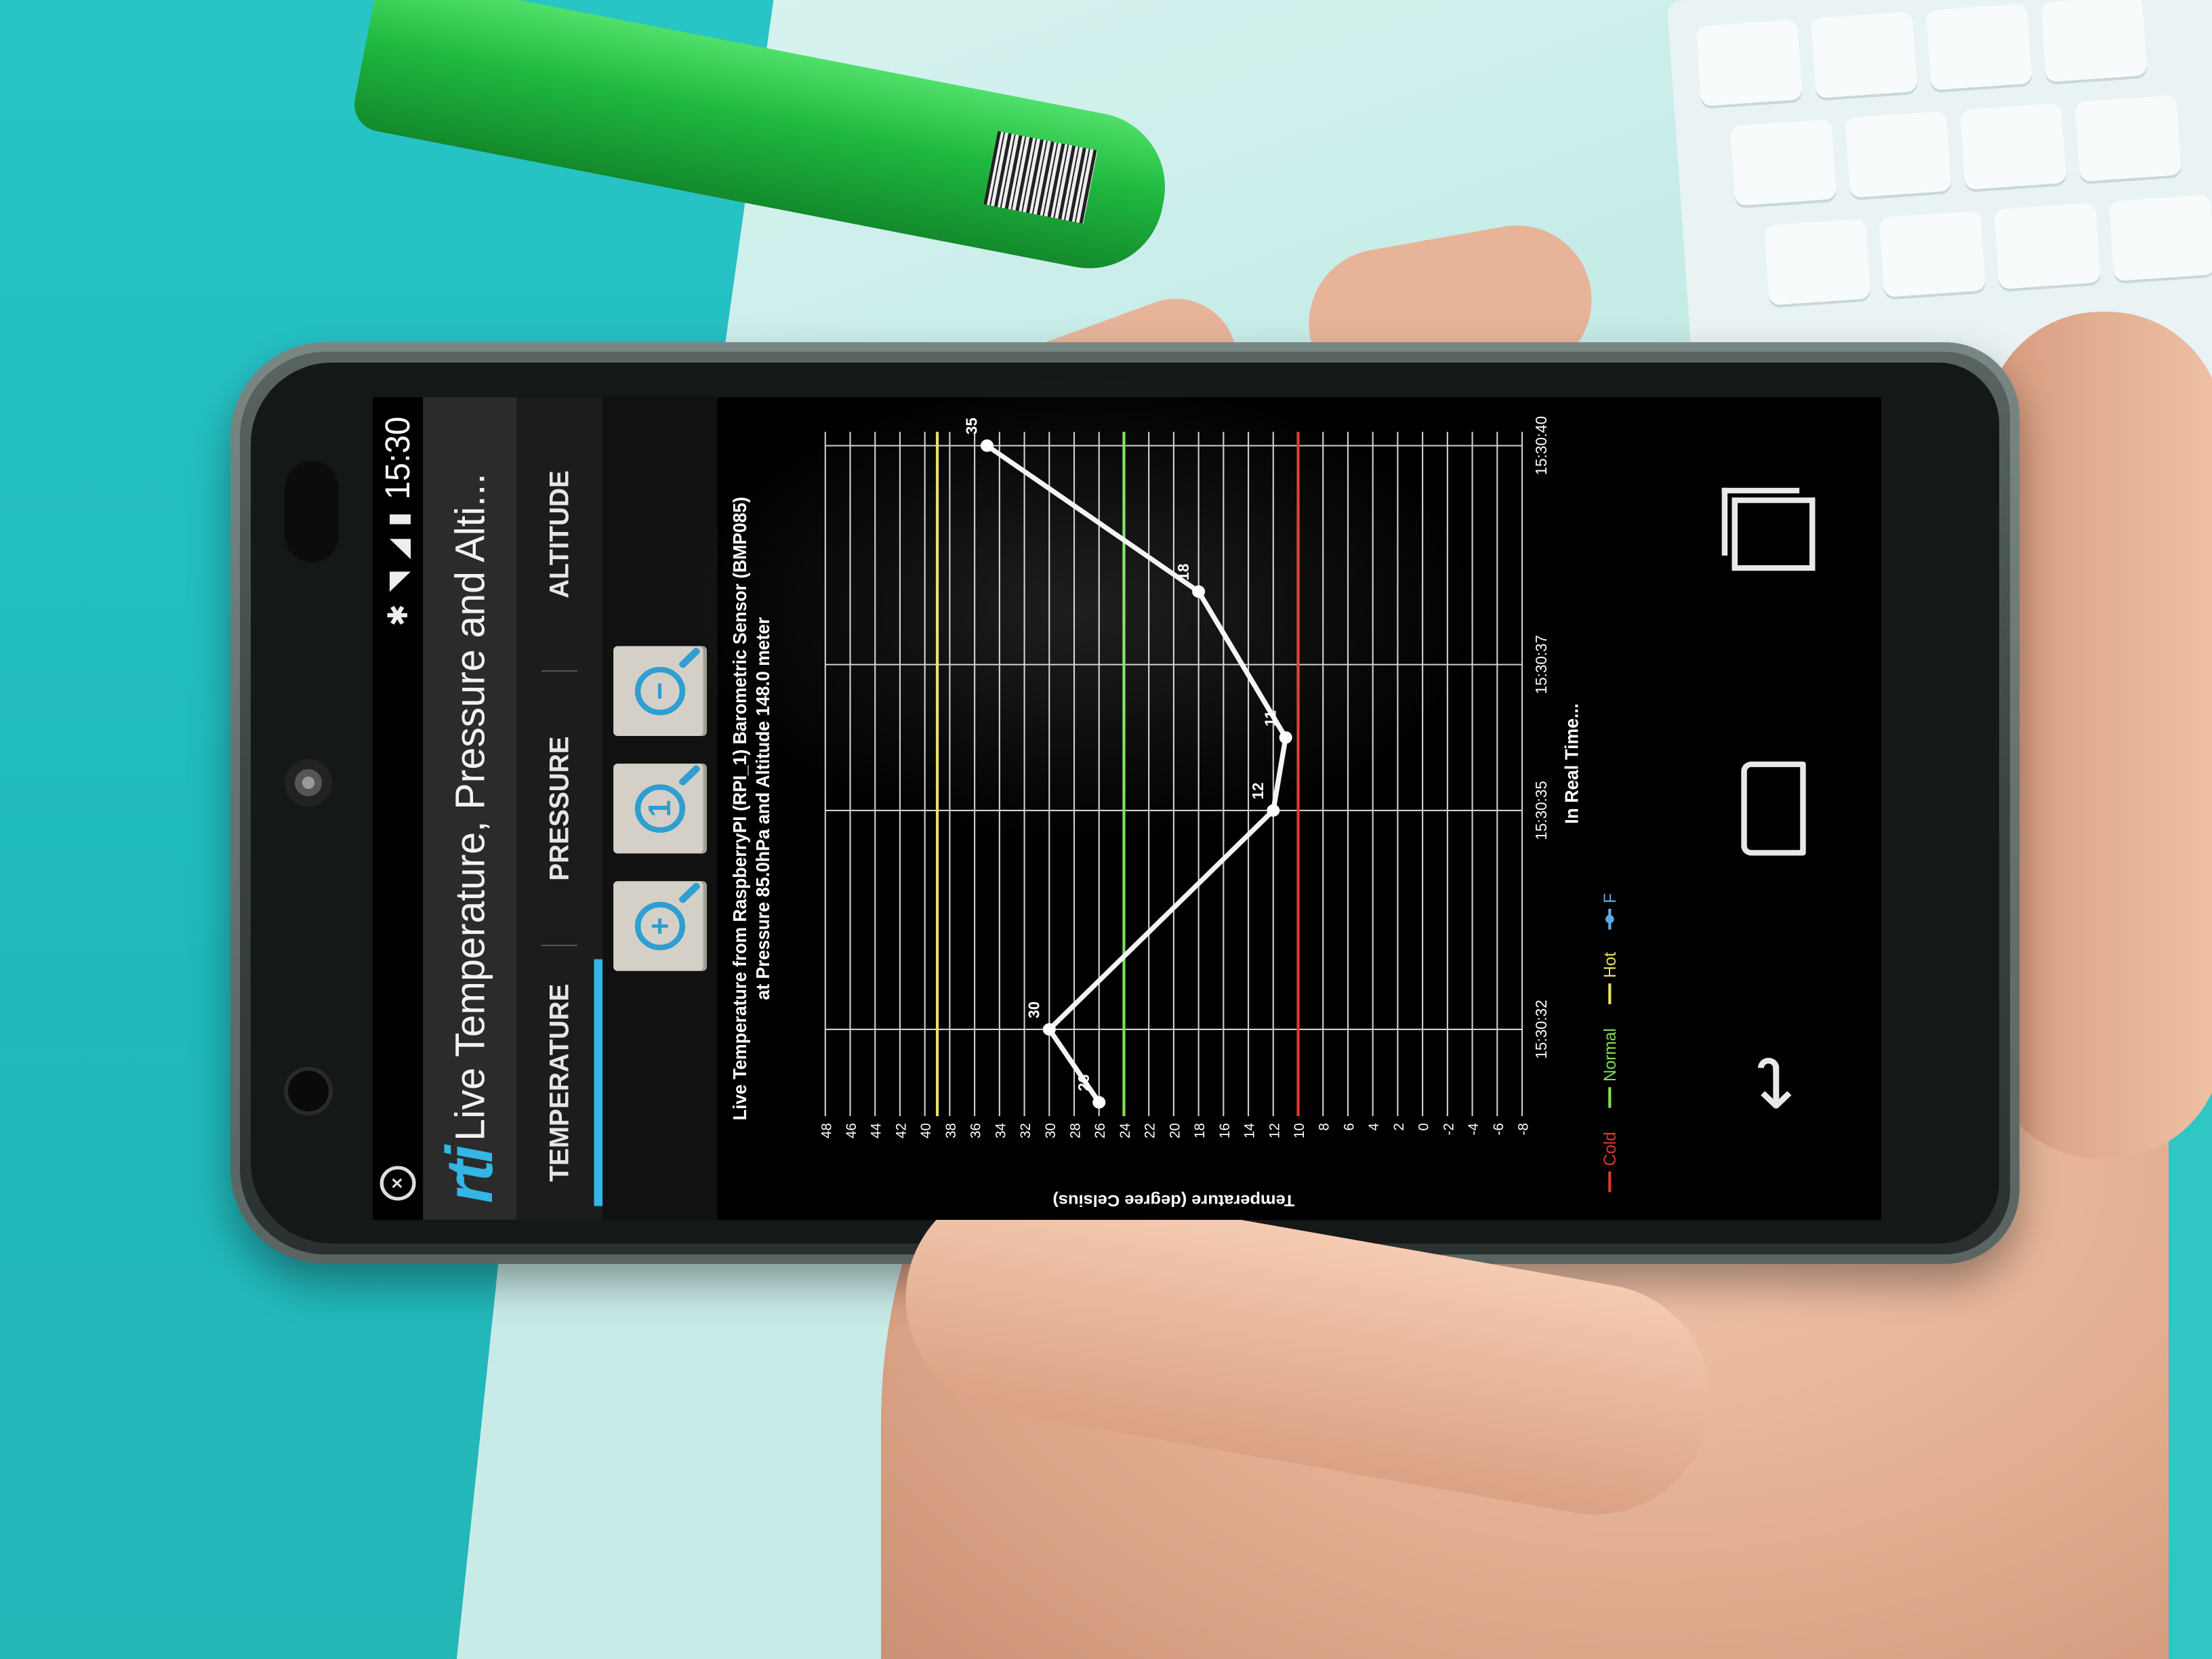 Image resolution: width=2212 pixels, height=1659 pixels. What do you see at coordinates (312, 511) in the screenshot?
I see `phone-earpiece` at bounding box center [312, 511].